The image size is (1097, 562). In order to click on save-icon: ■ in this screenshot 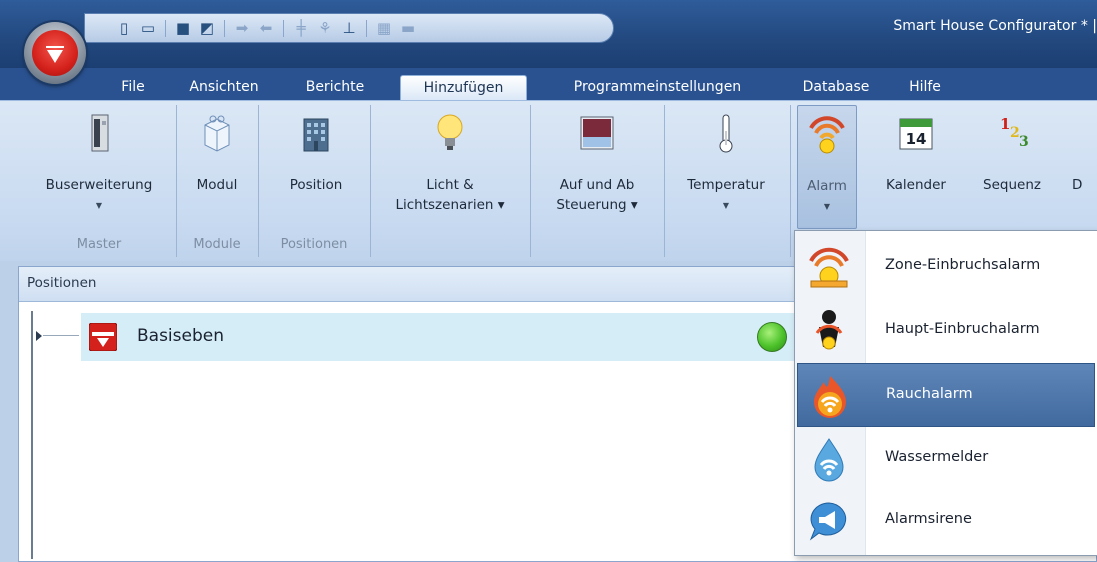, I will do `click(183, 28)`.